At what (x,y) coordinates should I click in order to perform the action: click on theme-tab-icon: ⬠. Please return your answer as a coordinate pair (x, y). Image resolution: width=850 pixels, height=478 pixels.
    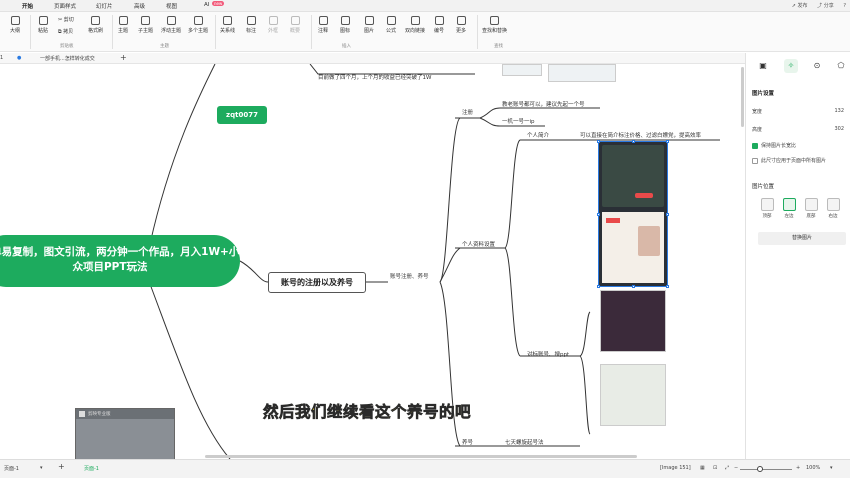
    Looking at the image, I should click on (841, 66).